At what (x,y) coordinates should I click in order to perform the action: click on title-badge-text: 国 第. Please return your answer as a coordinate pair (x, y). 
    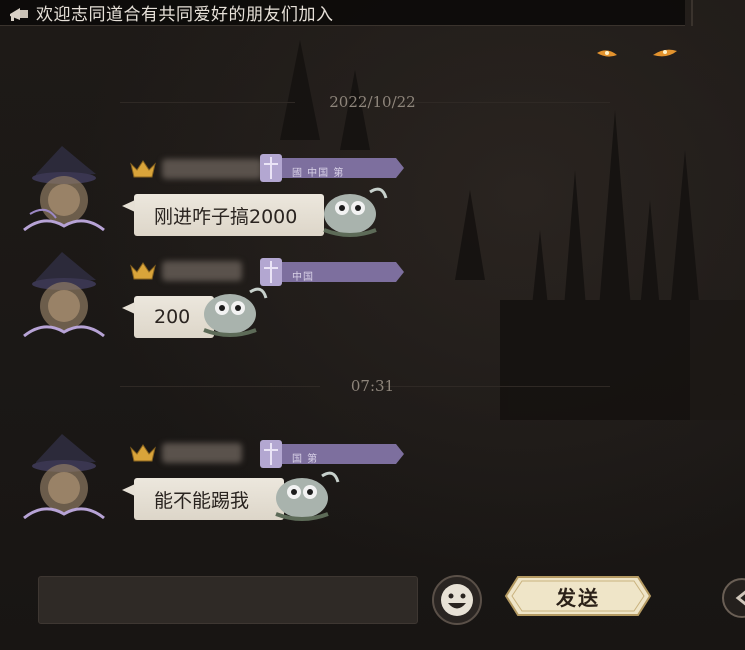
    Looking at the image, I should click on (305, 459).